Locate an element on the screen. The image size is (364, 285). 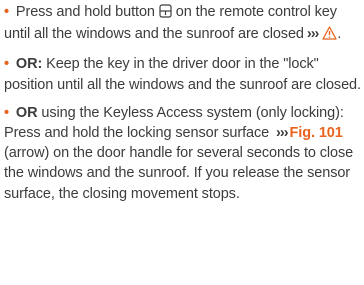
item1-tail: . is located at coordinates (339, 34).